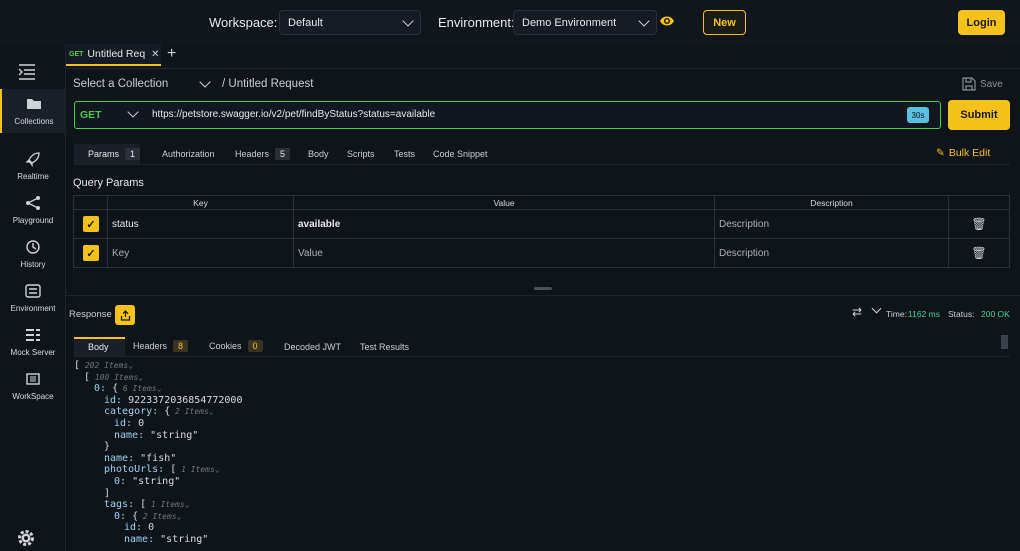 Image resolution: width=1020 pixels, height=551 pixels. I want to click on json-line: category: { 2 Items⌄, so click(159, 411).